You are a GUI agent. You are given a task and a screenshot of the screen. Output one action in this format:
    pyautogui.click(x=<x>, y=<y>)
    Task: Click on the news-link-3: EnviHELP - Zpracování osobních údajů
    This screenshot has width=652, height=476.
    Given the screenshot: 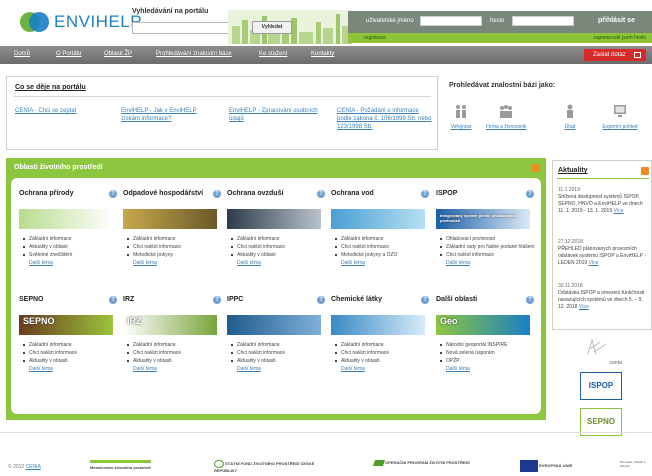 What is the action you would take?
    pyautogui.click(x=274, y=115)
    